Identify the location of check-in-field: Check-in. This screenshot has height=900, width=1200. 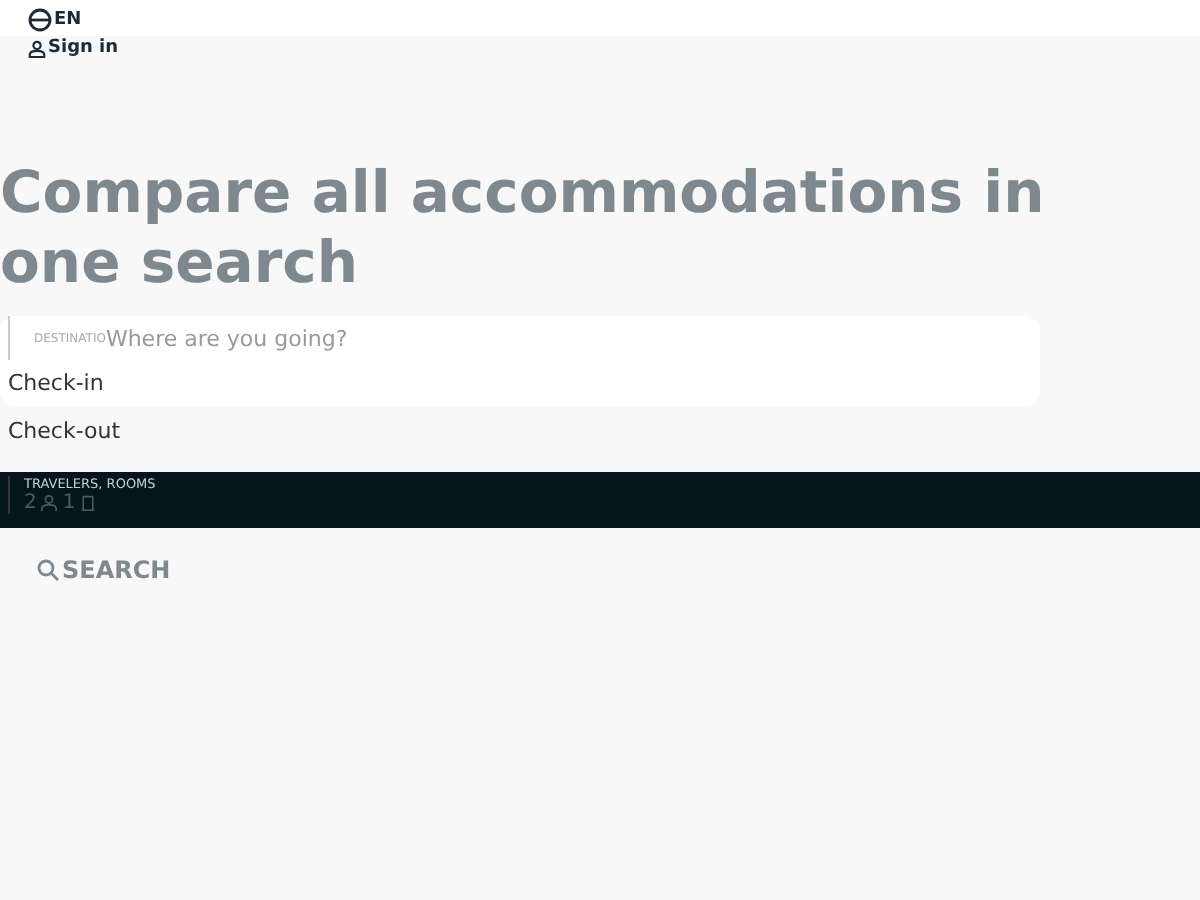
(520, 382).